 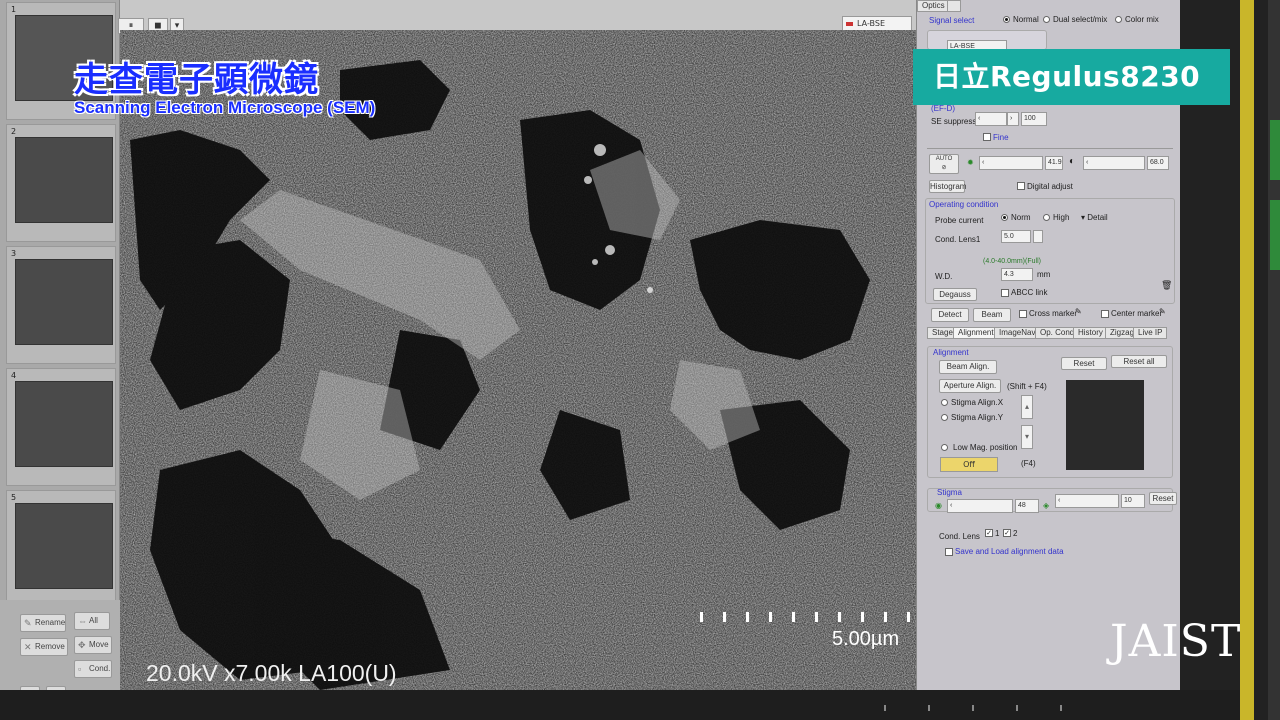 What do you see at coordinates (1084, 363) in the screenshot?
I see `reset-button: Reset` at bounding box center [1084, 363].